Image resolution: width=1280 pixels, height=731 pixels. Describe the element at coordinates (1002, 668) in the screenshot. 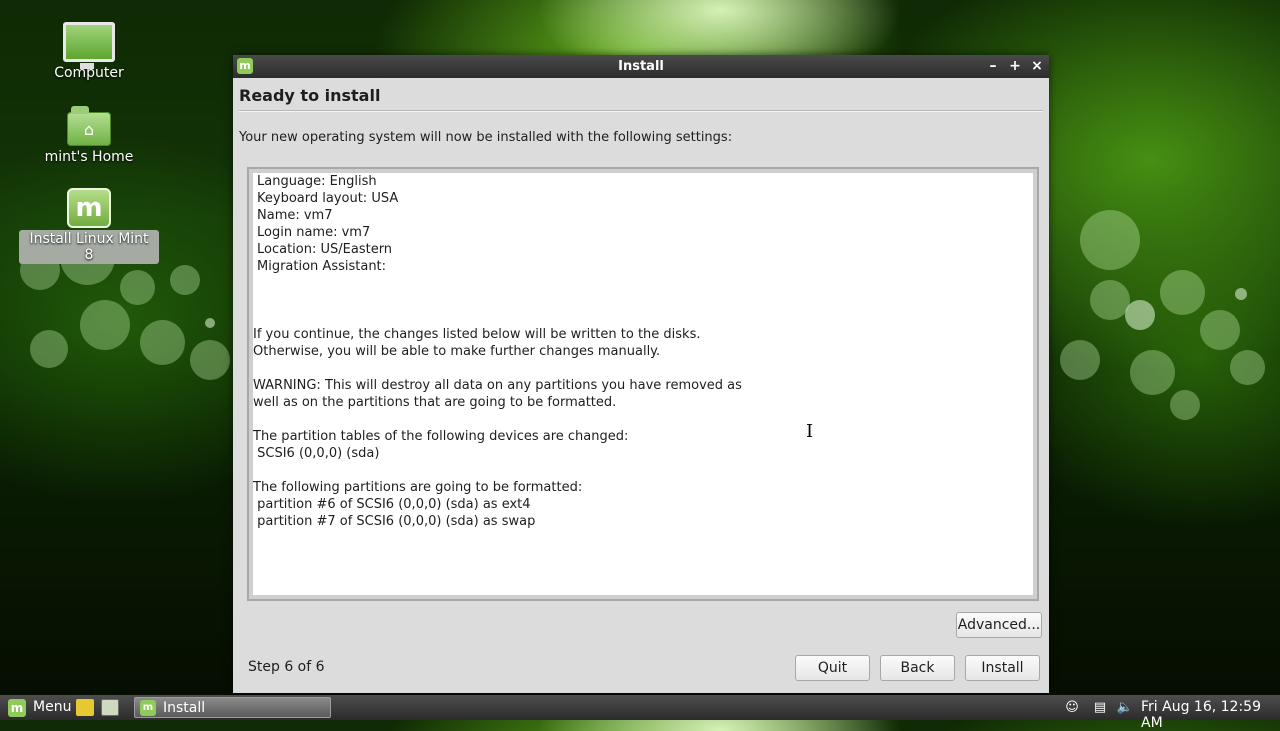

I see `install-button: Install` at that location.